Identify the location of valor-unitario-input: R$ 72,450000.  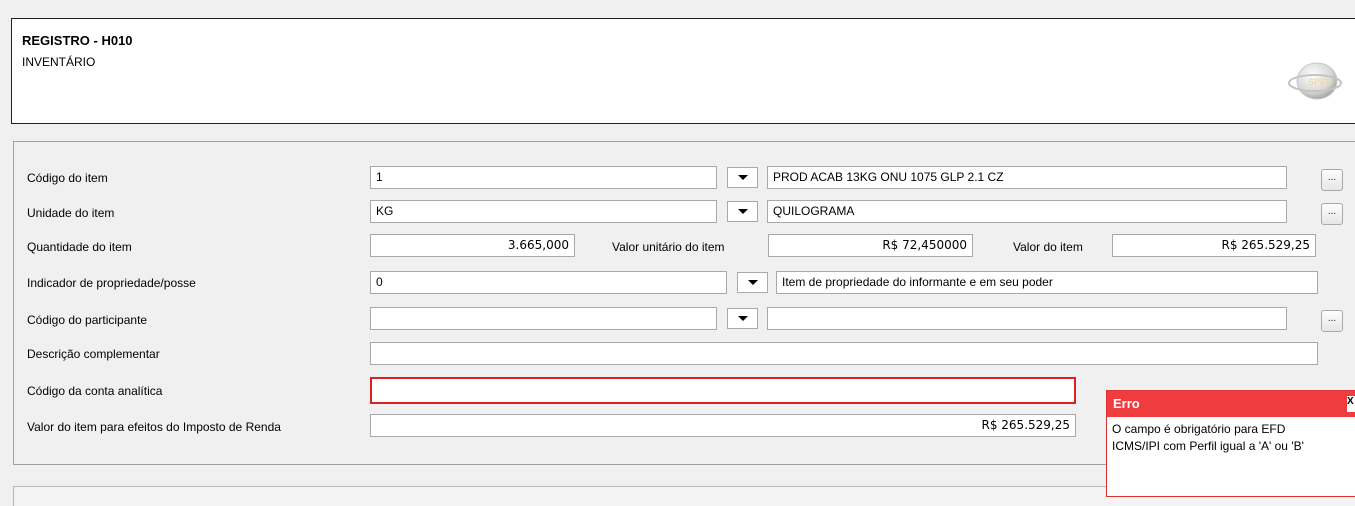
(870, 245).